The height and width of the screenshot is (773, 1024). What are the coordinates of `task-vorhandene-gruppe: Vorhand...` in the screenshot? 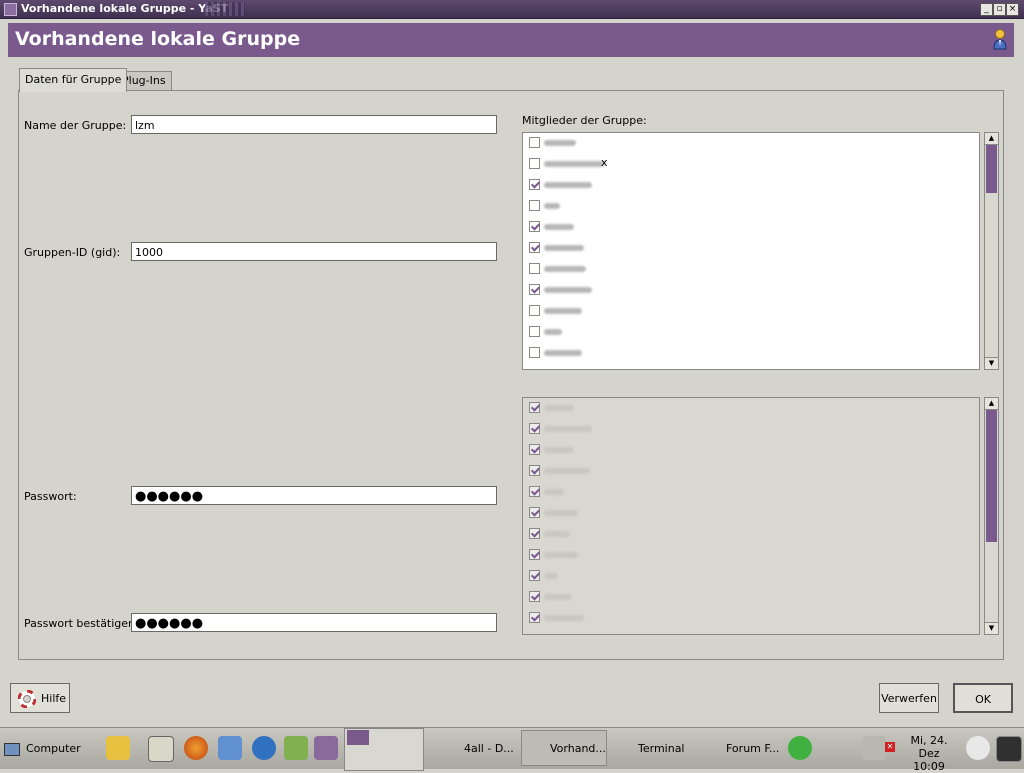 It's located at (564, 748).